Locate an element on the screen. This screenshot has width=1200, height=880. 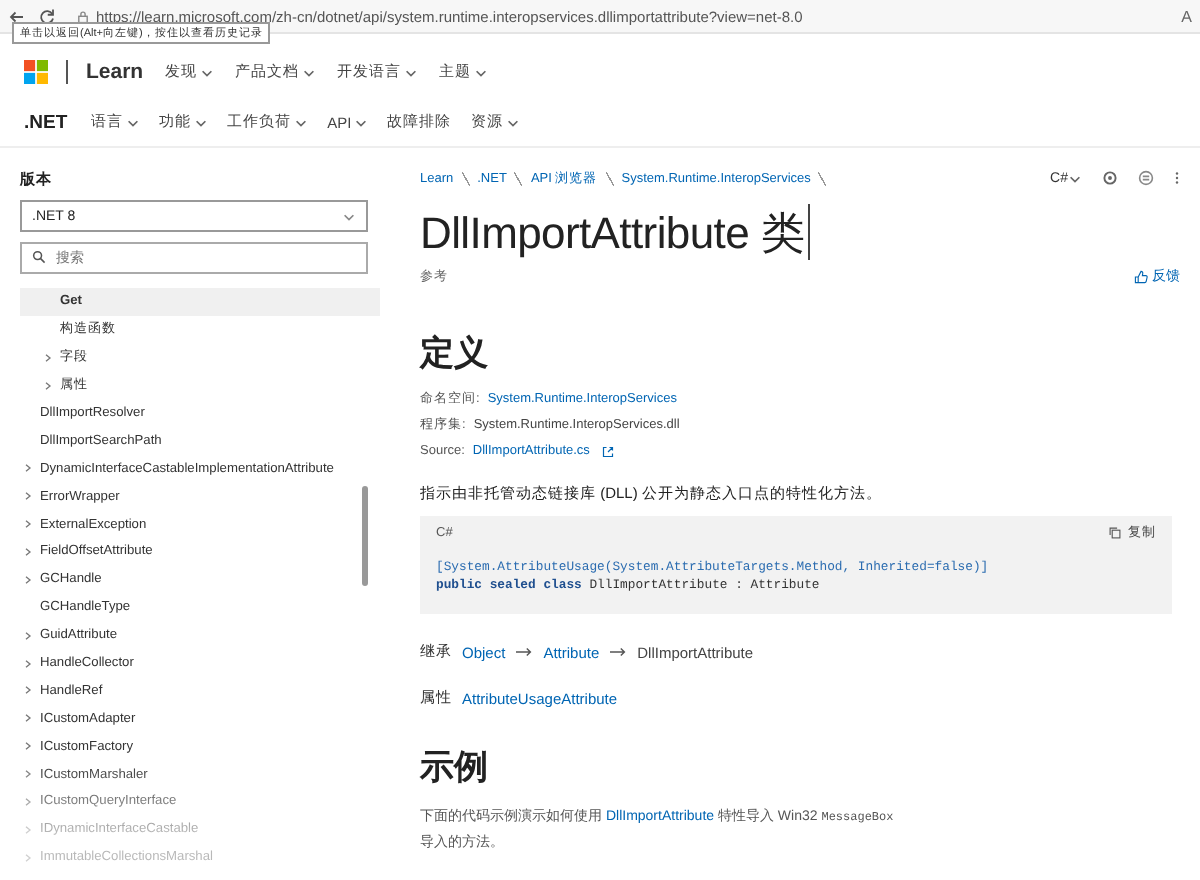
reload-icon is located at coordinates (47, 16).